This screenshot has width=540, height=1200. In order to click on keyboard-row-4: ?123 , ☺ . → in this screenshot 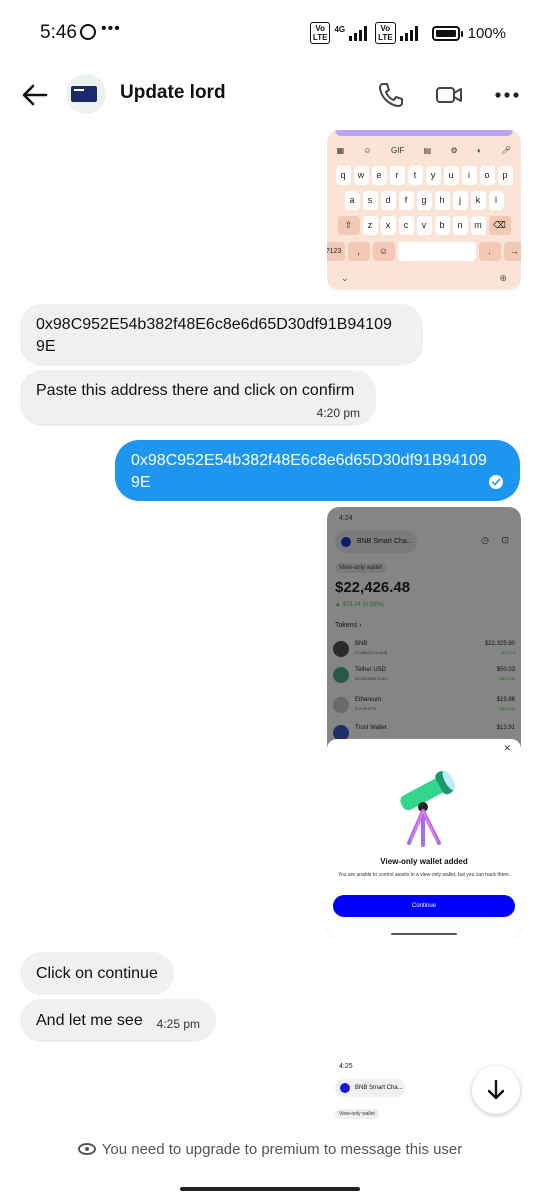, I will do `click(424, 251)`.